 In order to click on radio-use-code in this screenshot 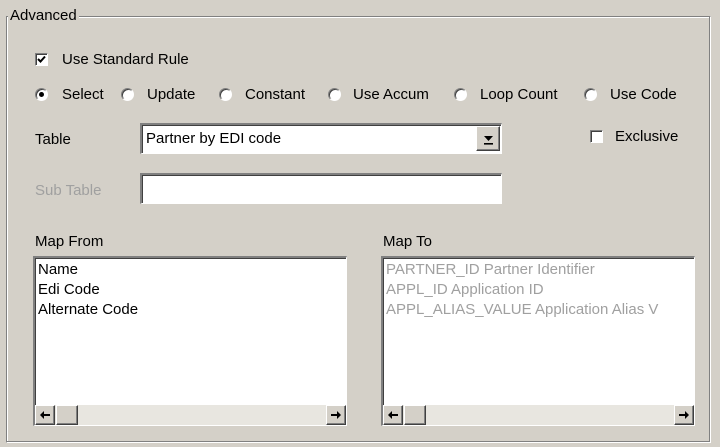, I will do `click(590, 94)`.